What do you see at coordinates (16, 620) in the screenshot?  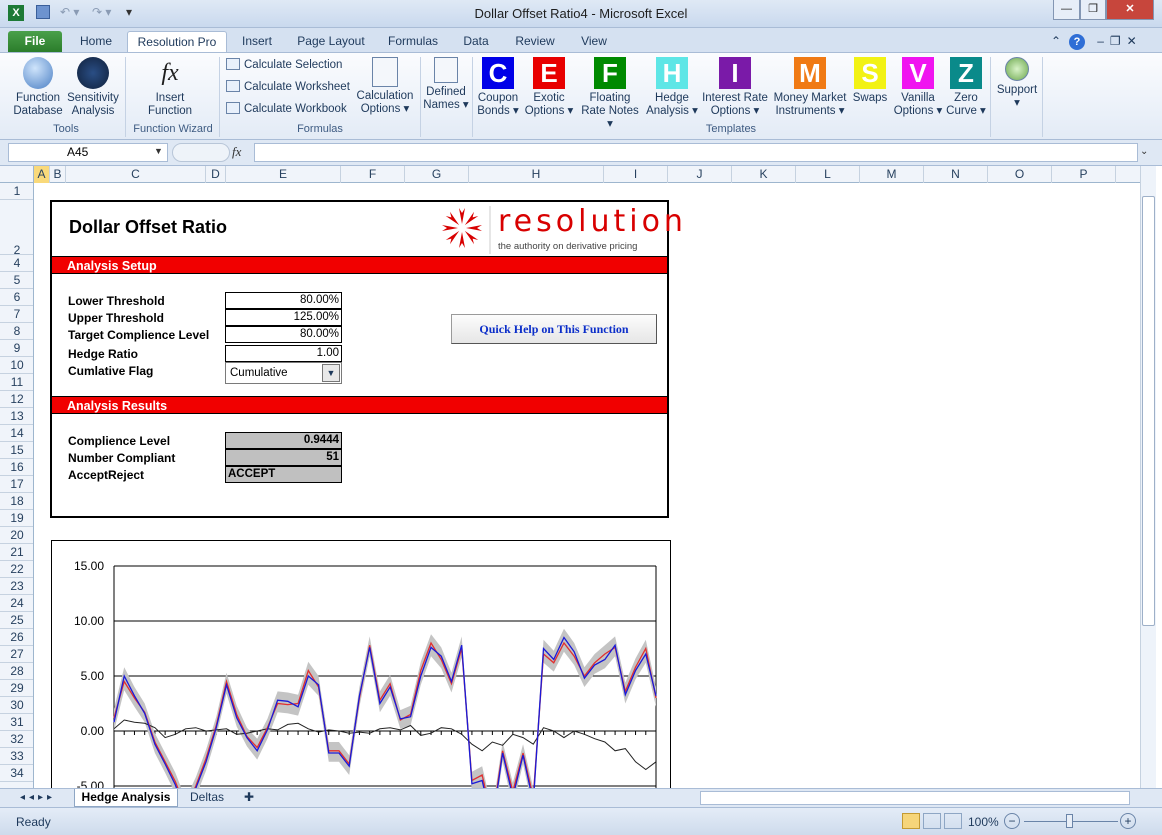 I see `row-header: 25` at bounding box center [16, 620].